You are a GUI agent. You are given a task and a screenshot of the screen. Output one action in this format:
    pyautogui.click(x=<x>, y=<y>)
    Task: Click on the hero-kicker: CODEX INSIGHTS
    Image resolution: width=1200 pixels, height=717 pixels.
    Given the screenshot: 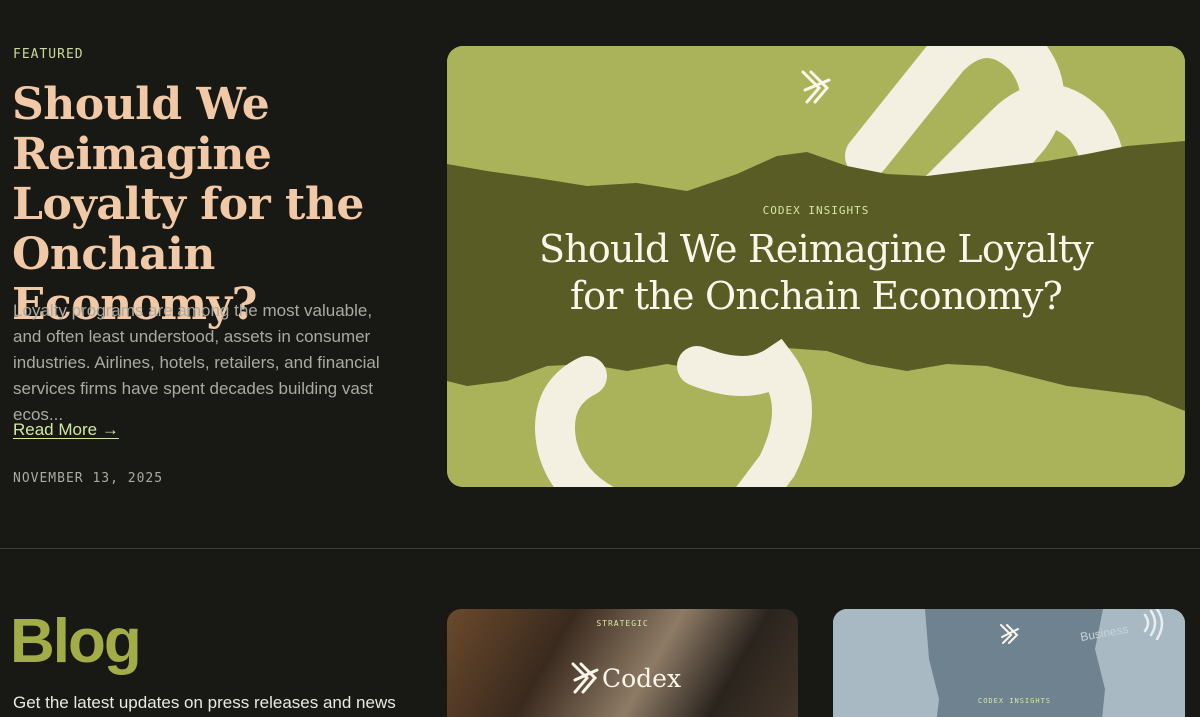 What is the action you would take?
    pyautogui.click(x=816, y=210)
    